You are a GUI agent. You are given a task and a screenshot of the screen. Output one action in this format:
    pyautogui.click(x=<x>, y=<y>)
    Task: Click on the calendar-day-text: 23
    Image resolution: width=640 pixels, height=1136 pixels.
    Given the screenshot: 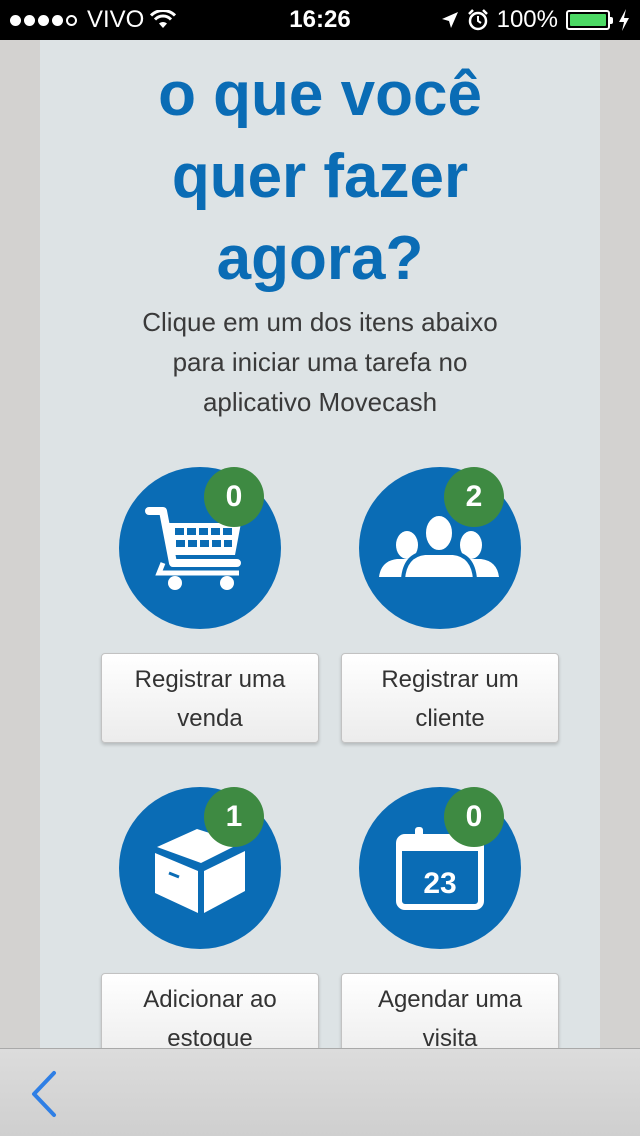 What is the action you would take?
    pyautogui.click(x=439, y=883)
    